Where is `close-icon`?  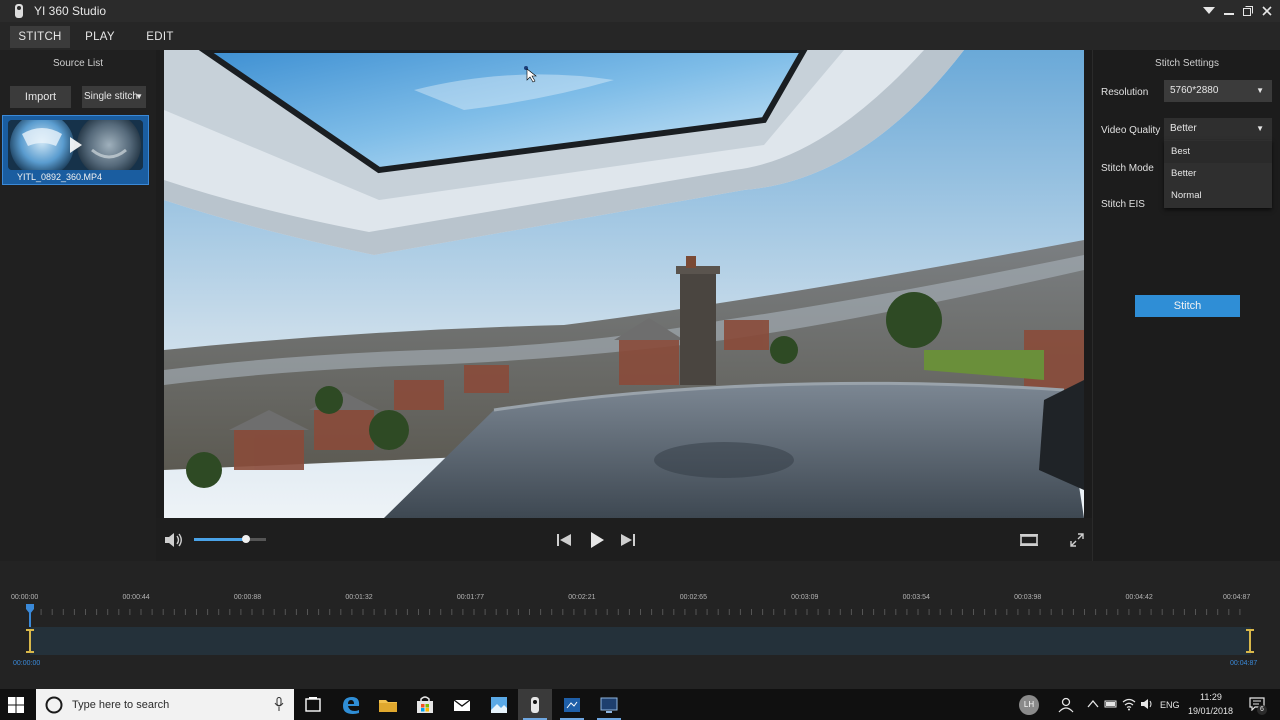 close-icon is located at coordinates (1267, 11).